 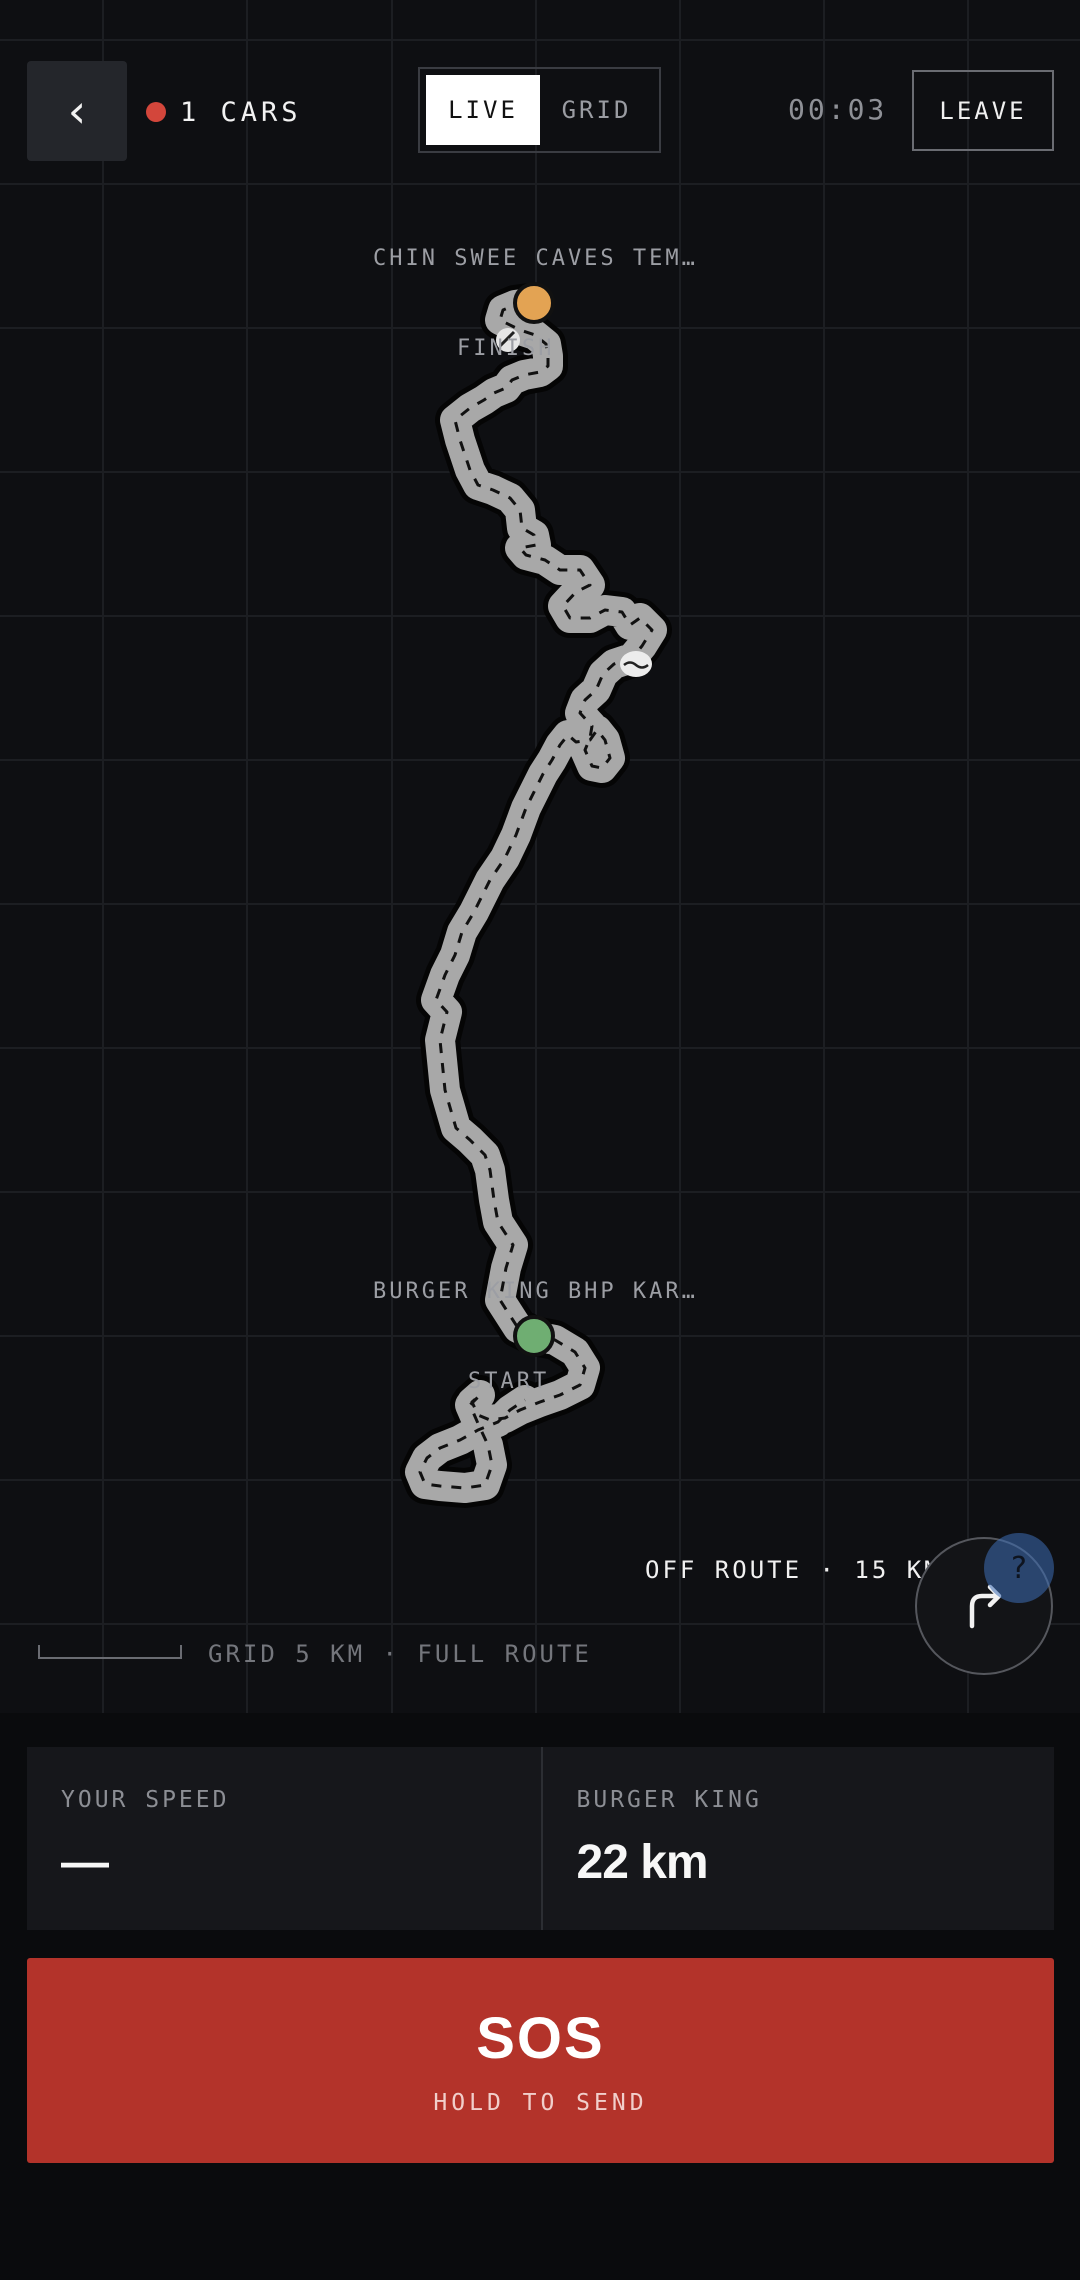 What do you see at coordinates (983, 110) in the screenshot?
I see `leave-button: LEAVE` at bounding box center [983, 110].